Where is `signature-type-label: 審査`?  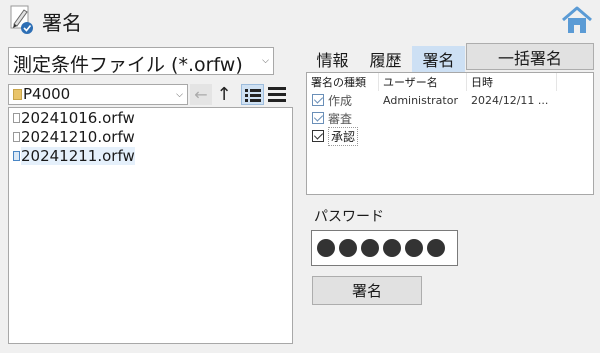
signature-type-label: 審査 is located at coordinates (340, 118).